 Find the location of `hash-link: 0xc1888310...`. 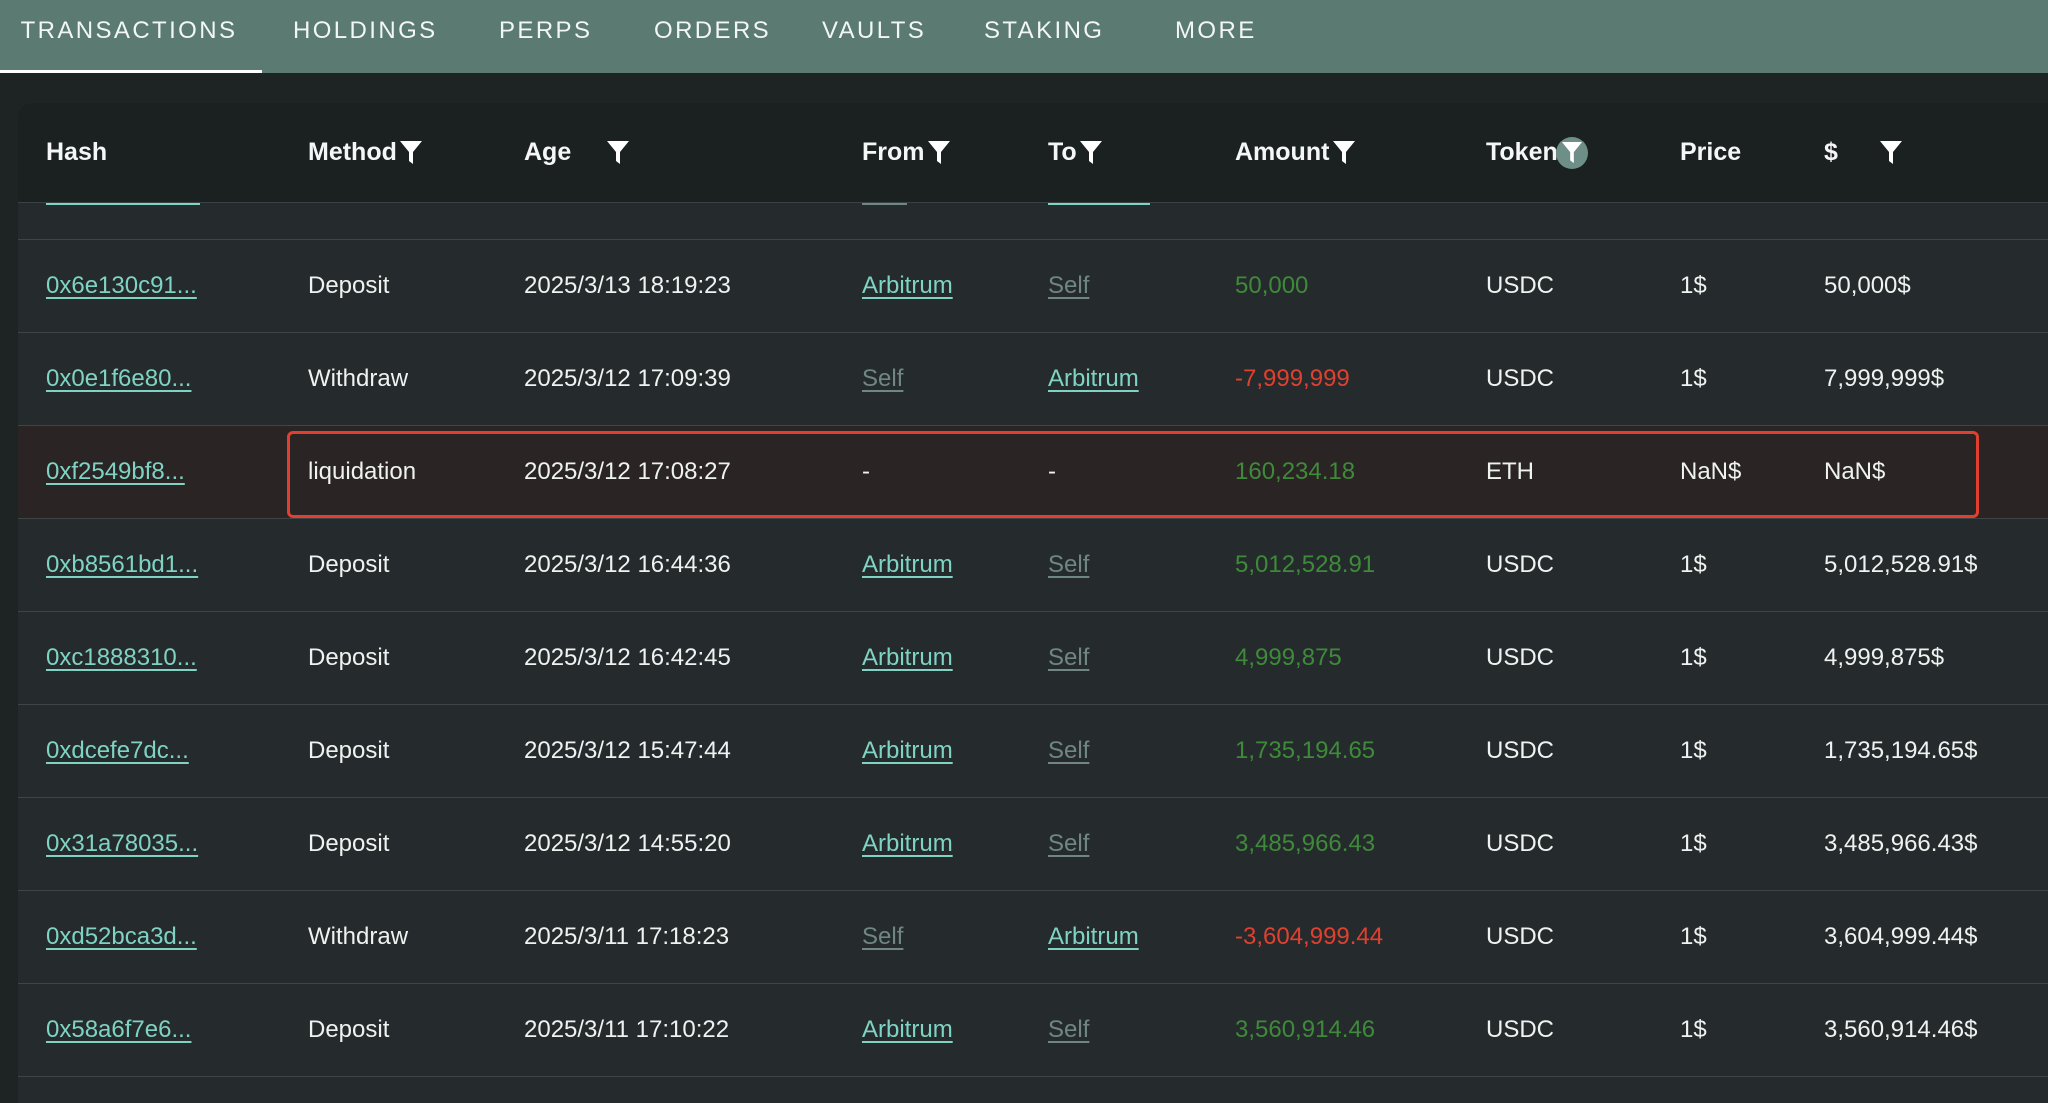

hash-link: 0xc1888310... is located at coordinates (121, 658).